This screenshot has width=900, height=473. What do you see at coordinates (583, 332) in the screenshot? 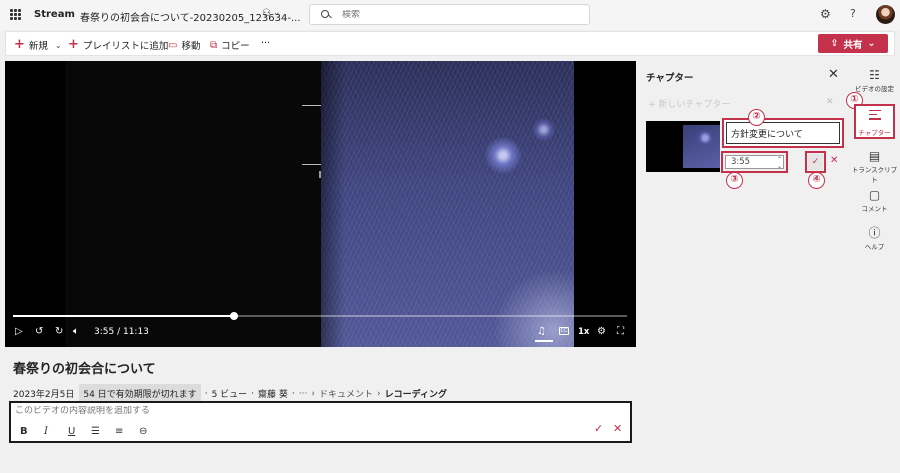
I see `playback-speed-button: 1x` at bounding box center [583, 332].